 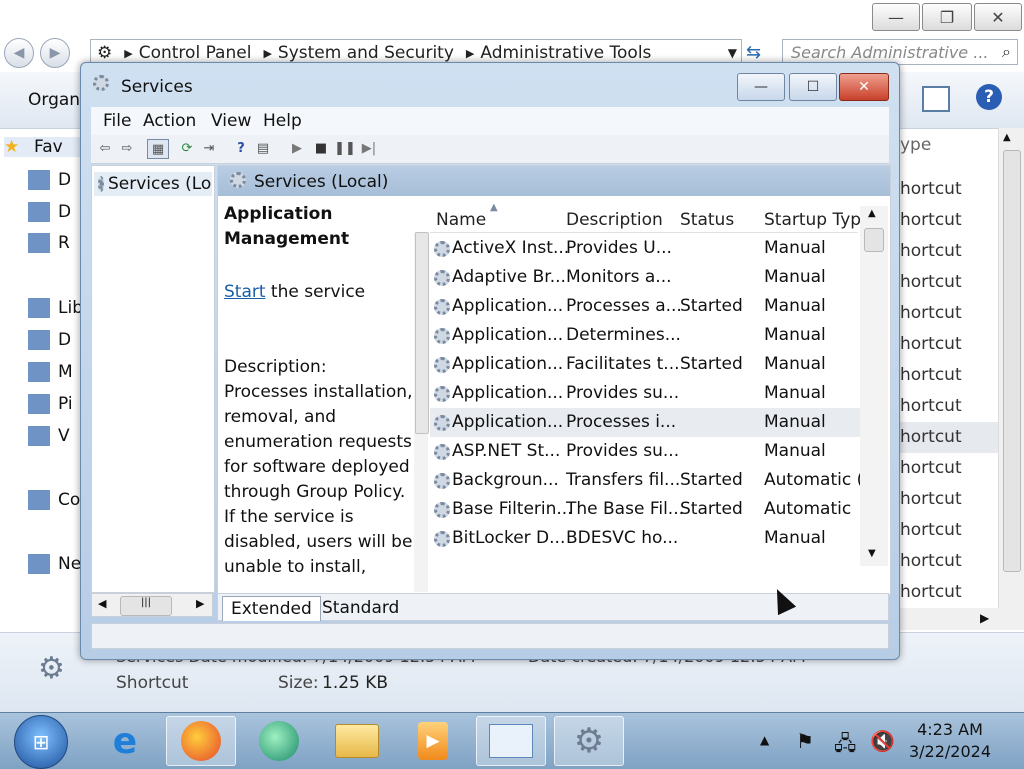 I want to click on back-arrow-icon: ⇦, so click(x=105, y=148).